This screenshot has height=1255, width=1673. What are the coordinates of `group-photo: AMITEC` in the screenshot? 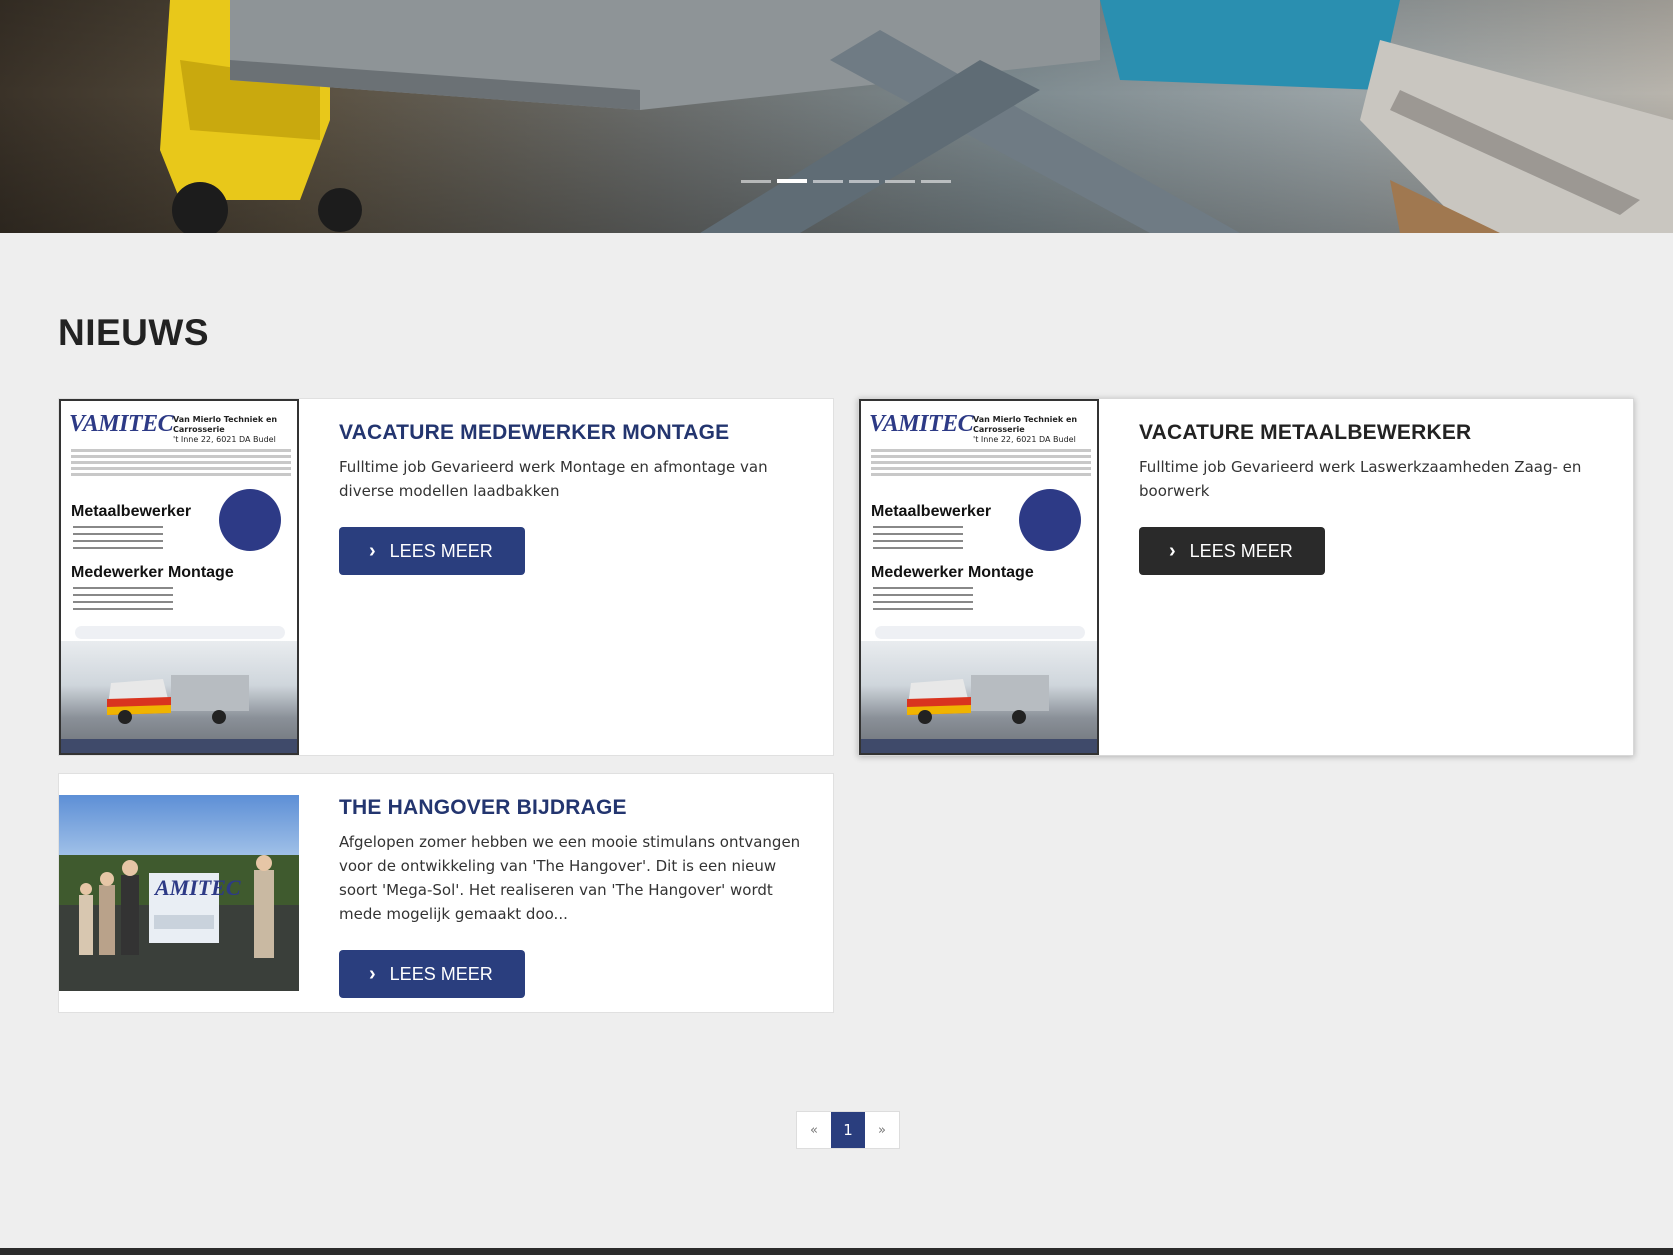 It's located at (179, 923).